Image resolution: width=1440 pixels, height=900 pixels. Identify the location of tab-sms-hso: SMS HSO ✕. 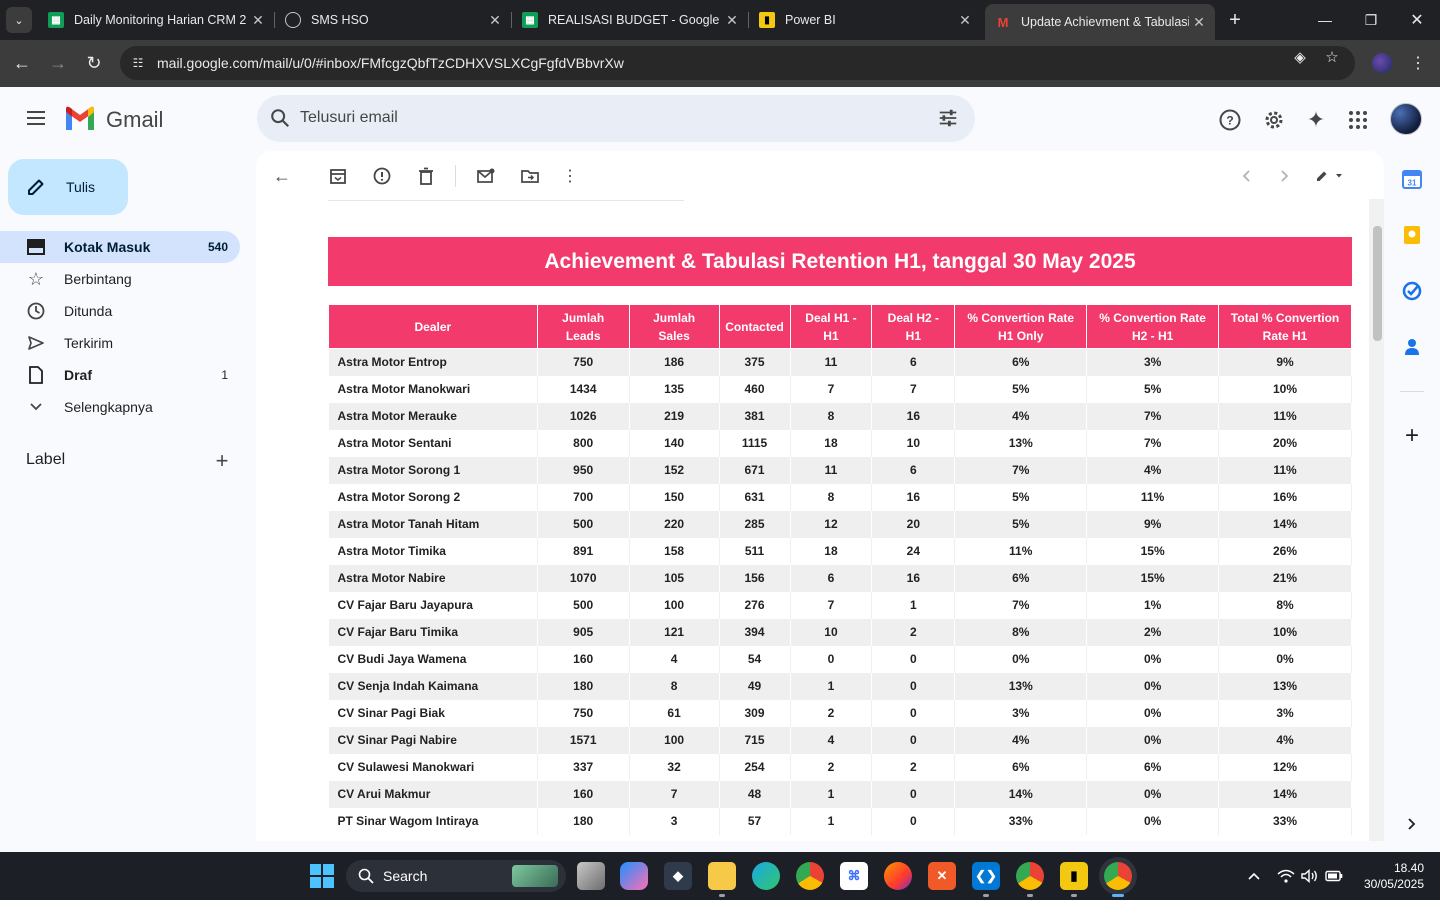
(393, 20).